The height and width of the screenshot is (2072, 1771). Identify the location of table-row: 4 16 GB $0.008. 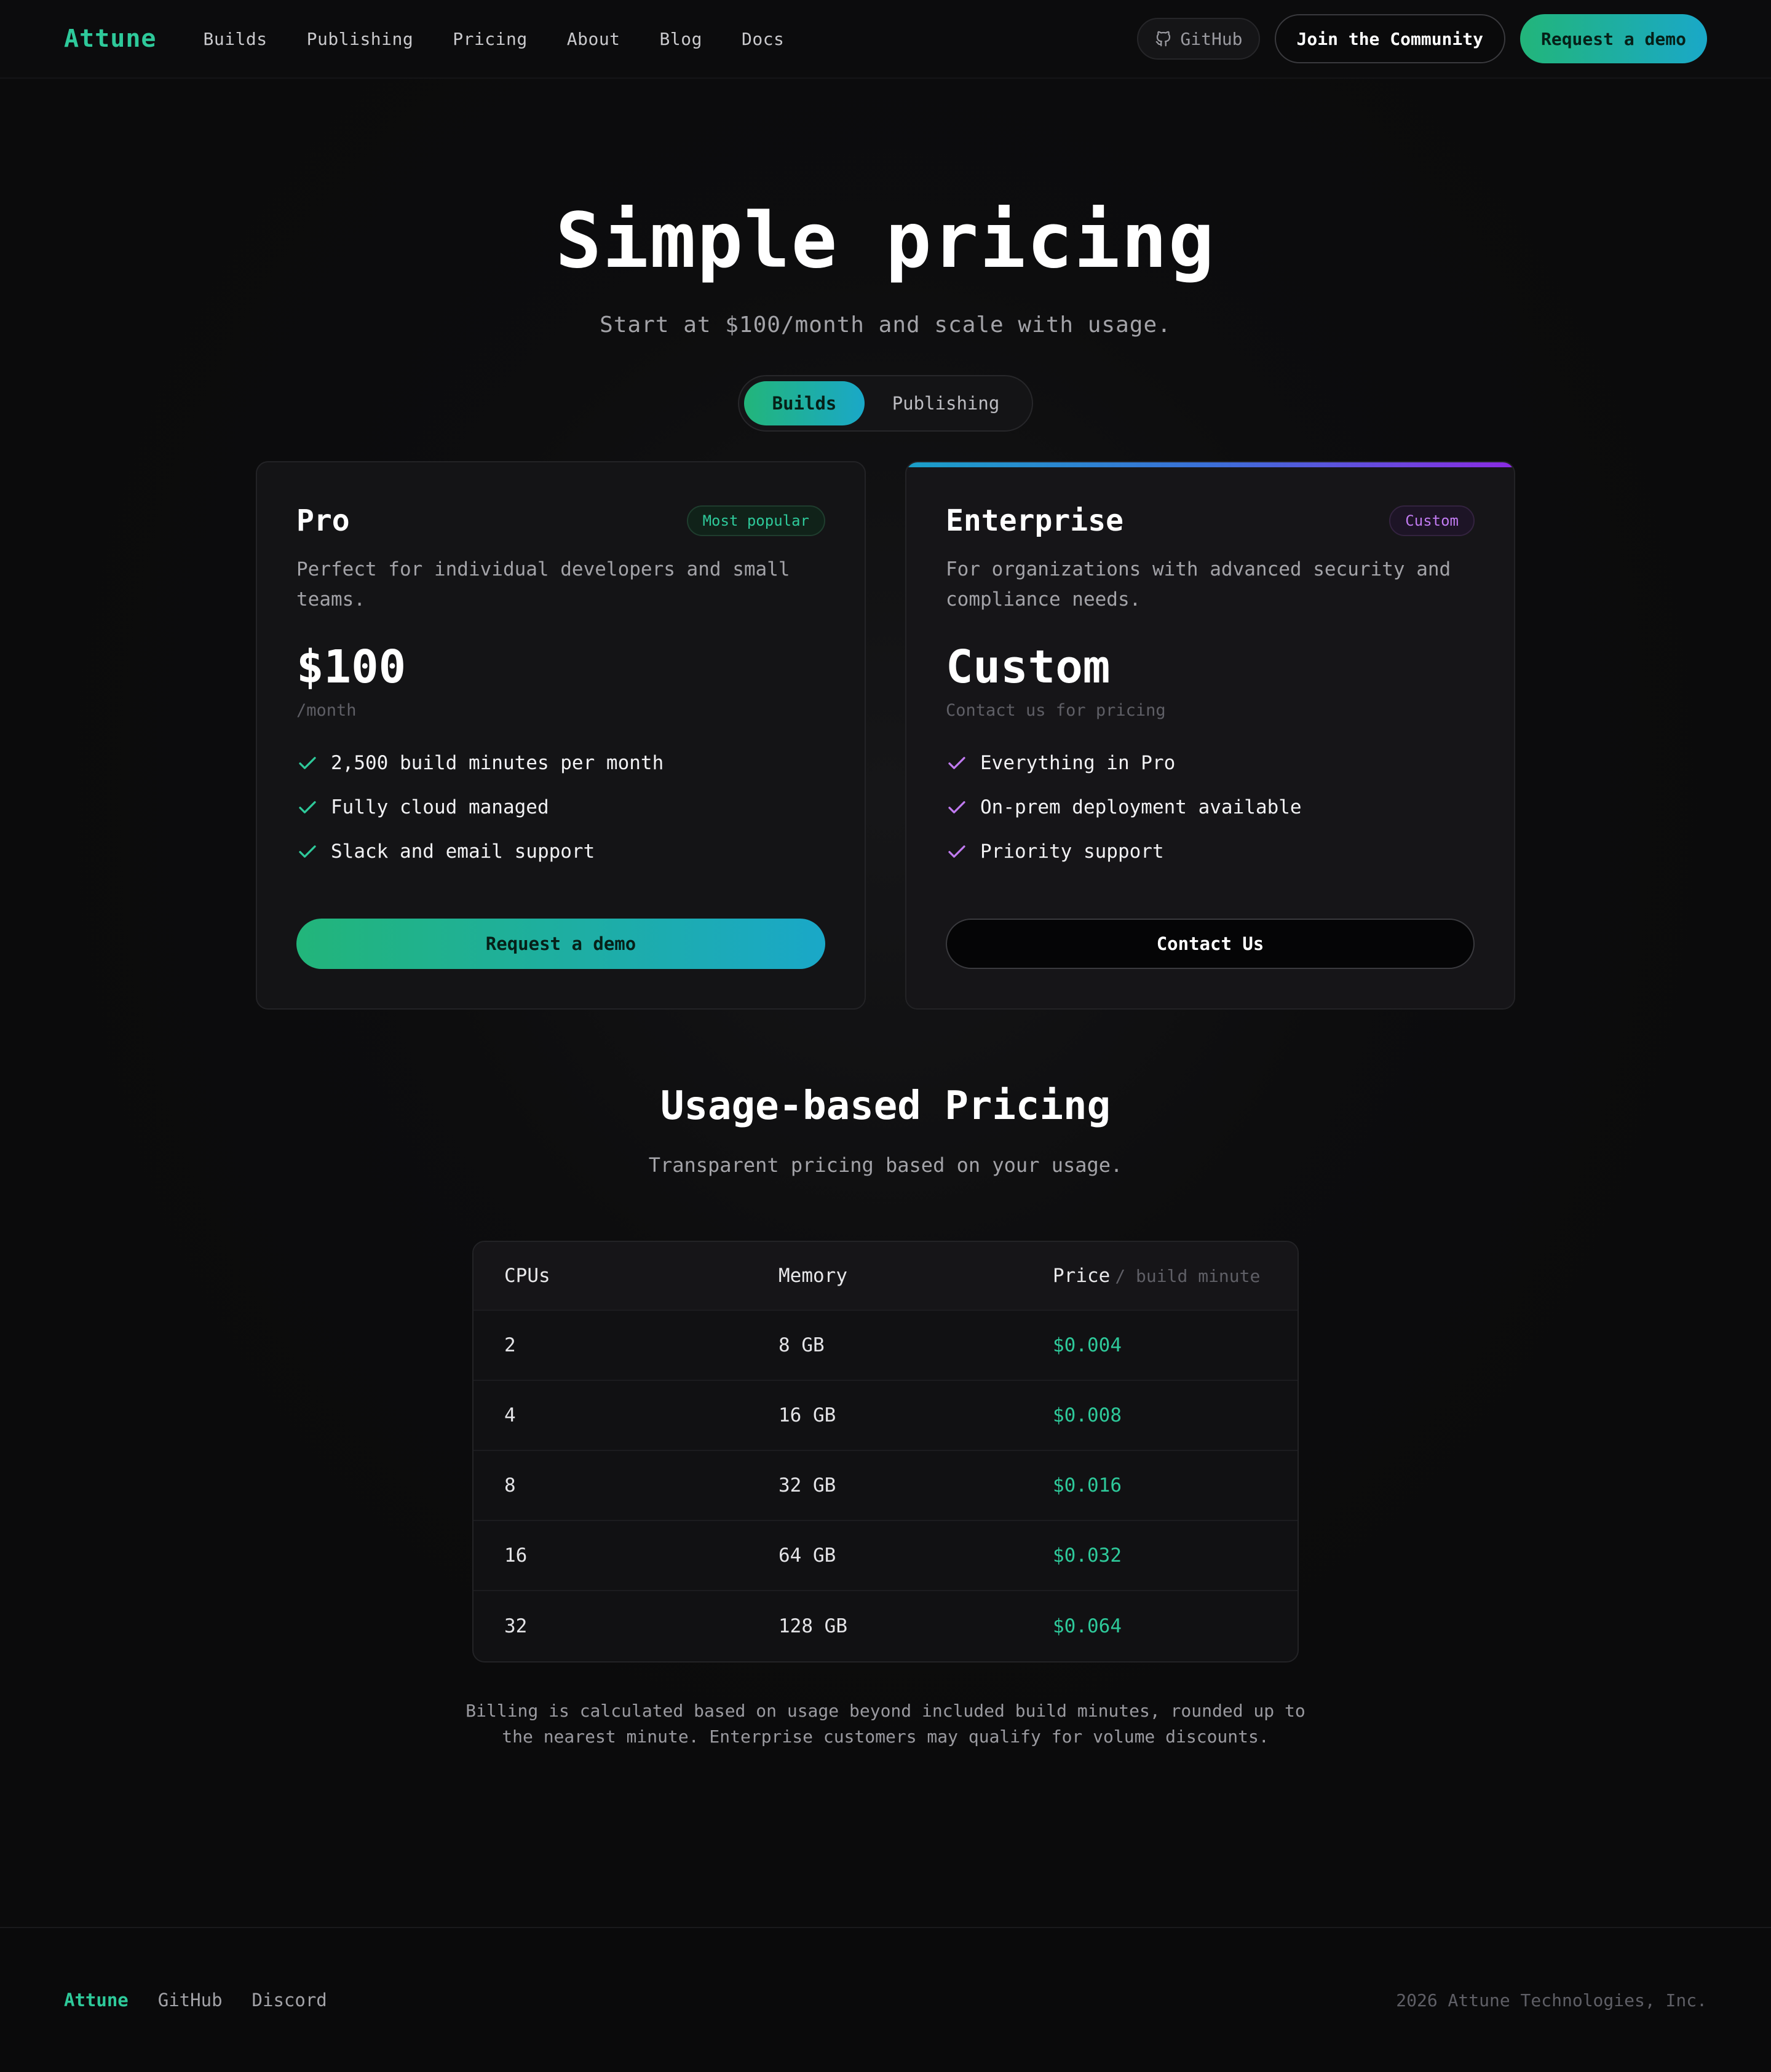
(885, 1416).